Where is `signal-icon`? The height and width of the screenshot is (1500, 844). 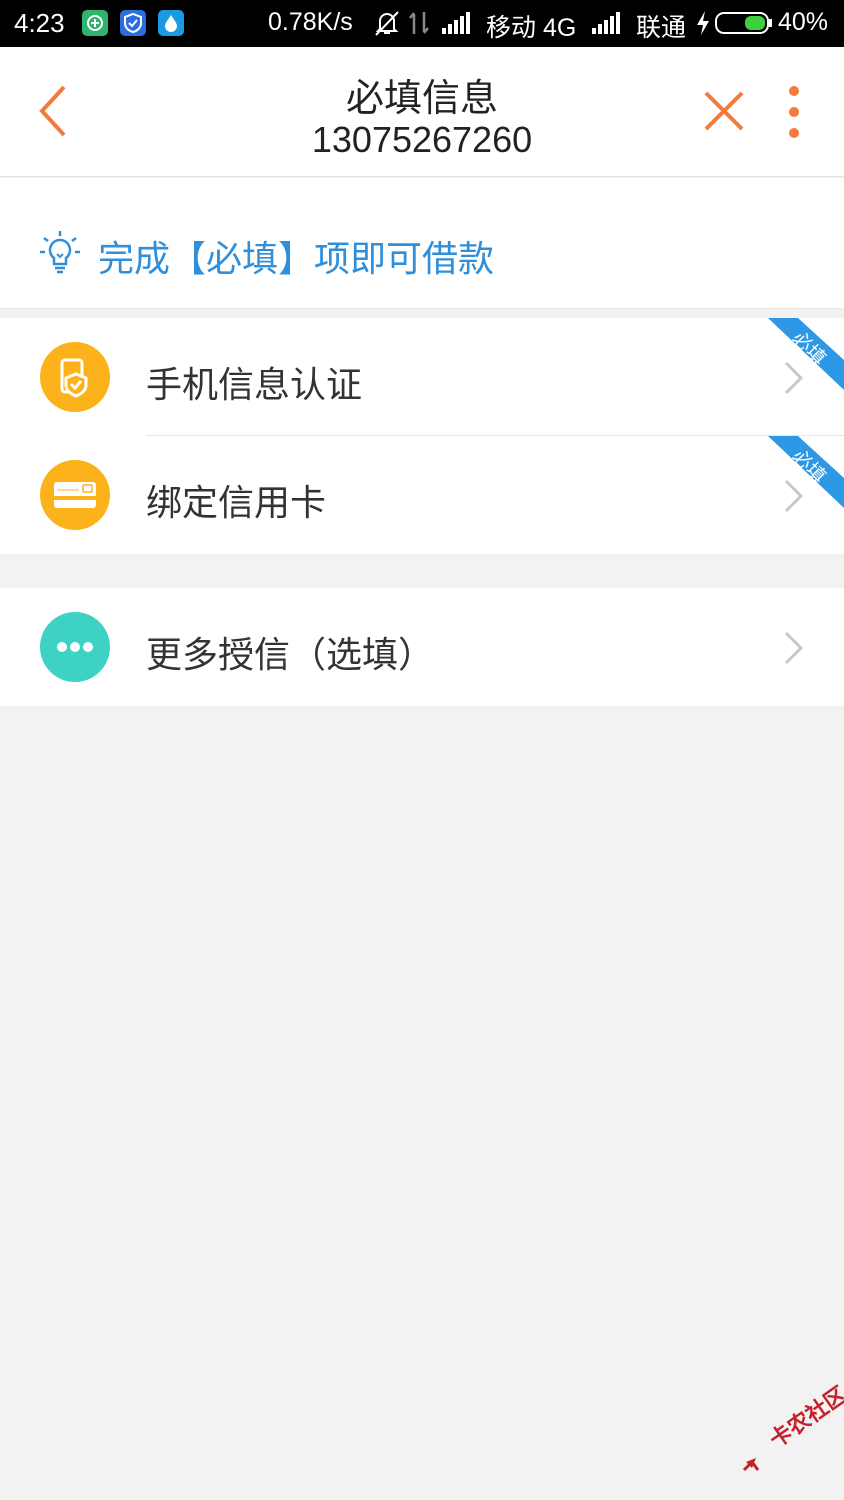
signal-icon is located at coordinates (457, 23).